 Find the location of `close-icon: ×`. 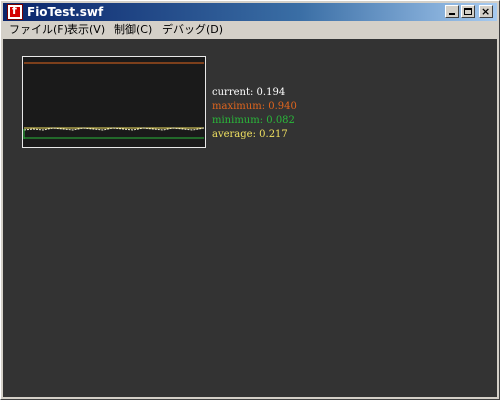

close-icon: × is located at coordinates (486, 11).